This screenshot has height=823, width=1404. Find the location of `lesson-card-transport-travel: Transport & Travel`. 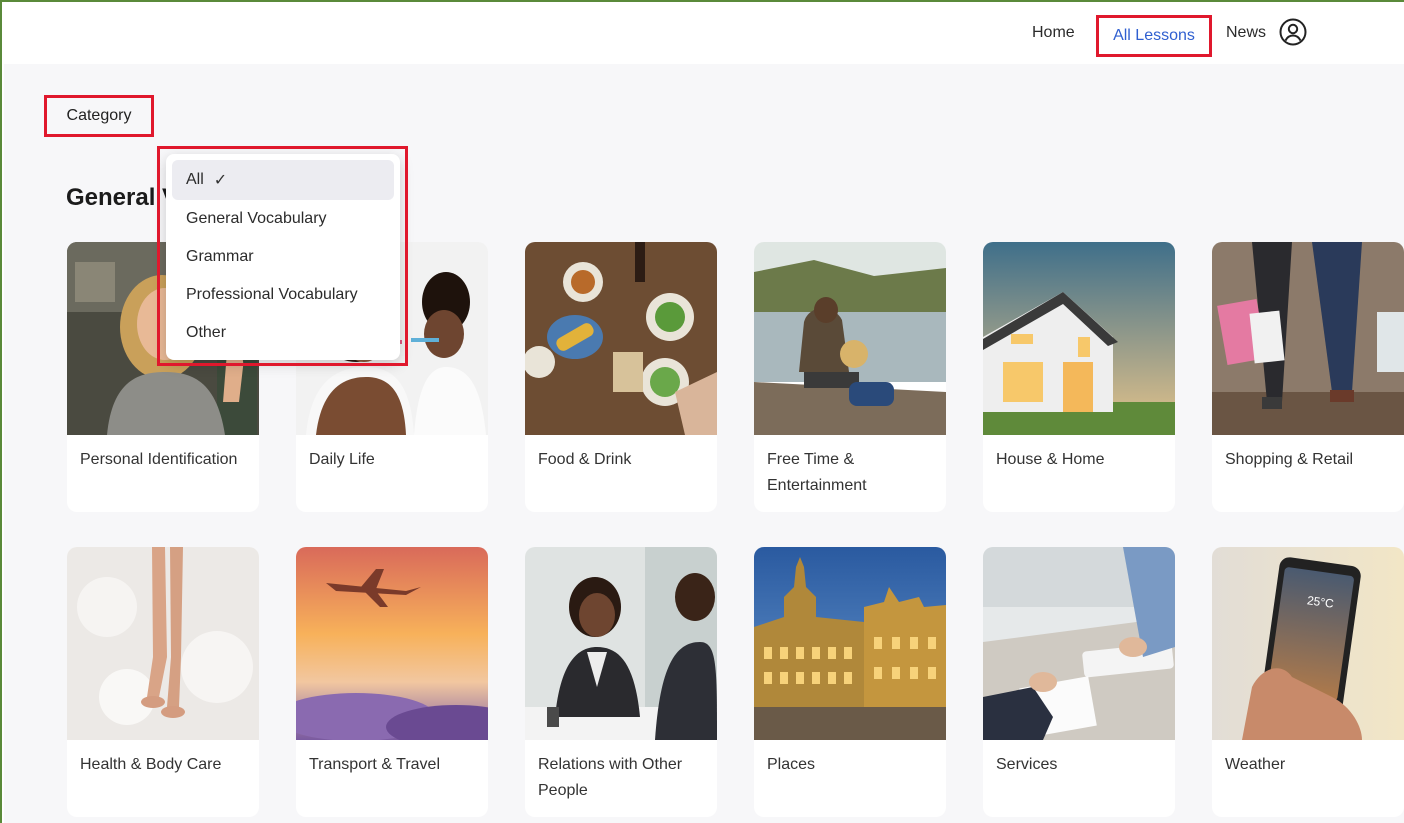

lesson-card-transport-travel: Transport & Travel is located at coordinates (392, 682).